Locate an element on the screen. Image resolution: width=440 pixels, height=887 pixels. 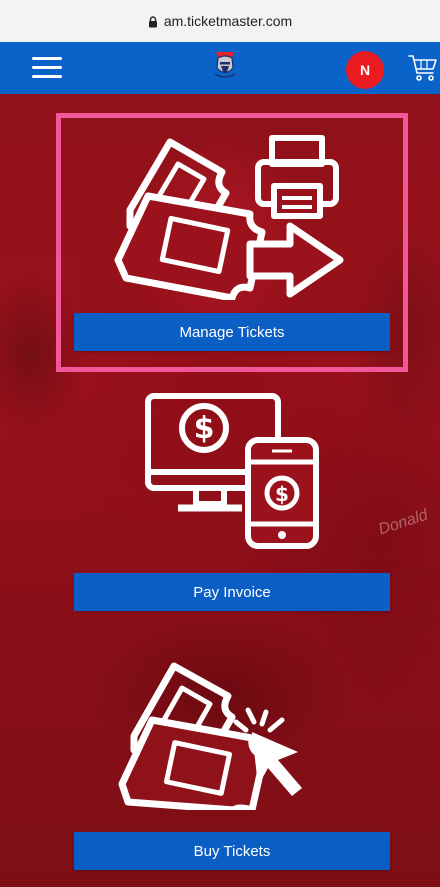
app-header: N is located at coordinates (220, 68).